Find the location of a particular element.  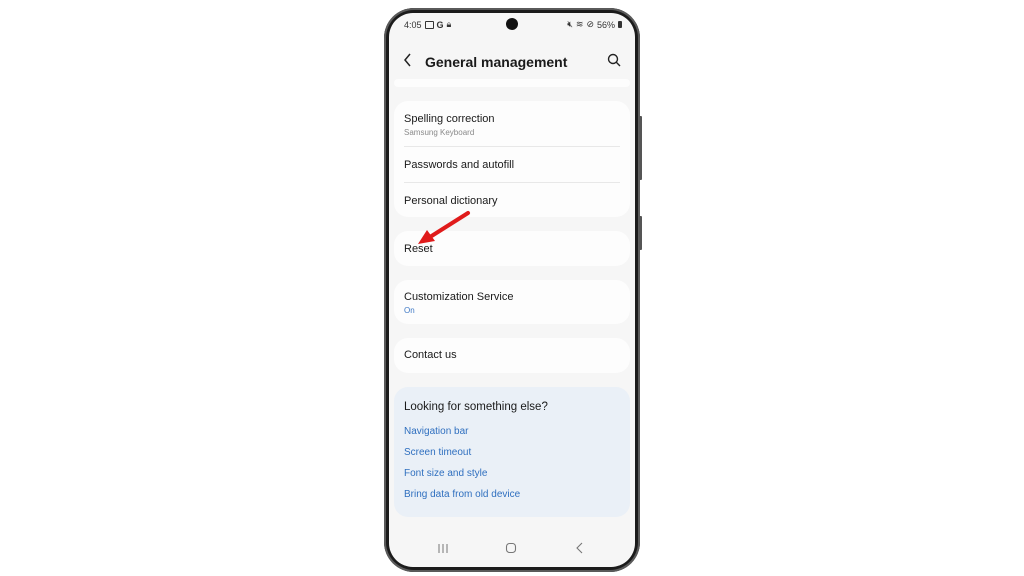

recents-icon is located at coordinates (443, 548).